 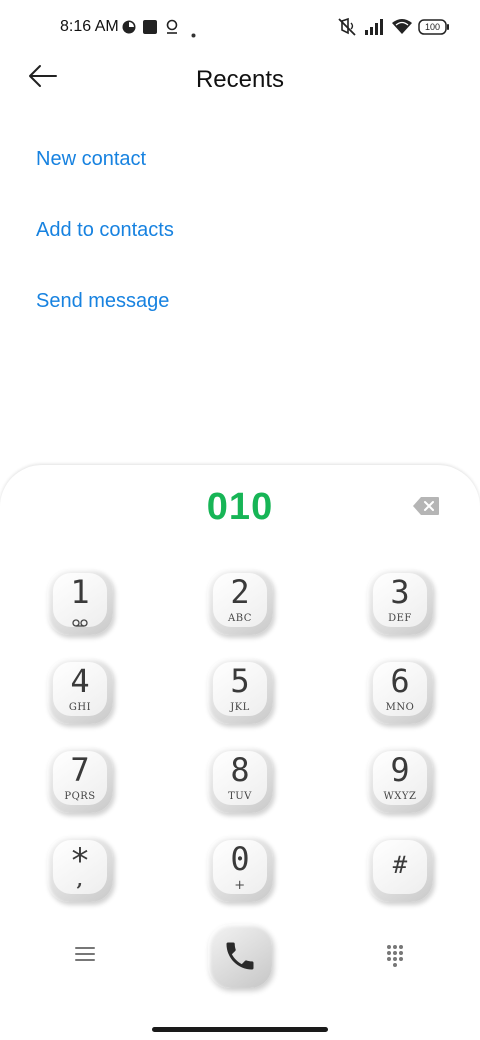 I want to click on key-letters: GHI, so click(x=80, y=707).